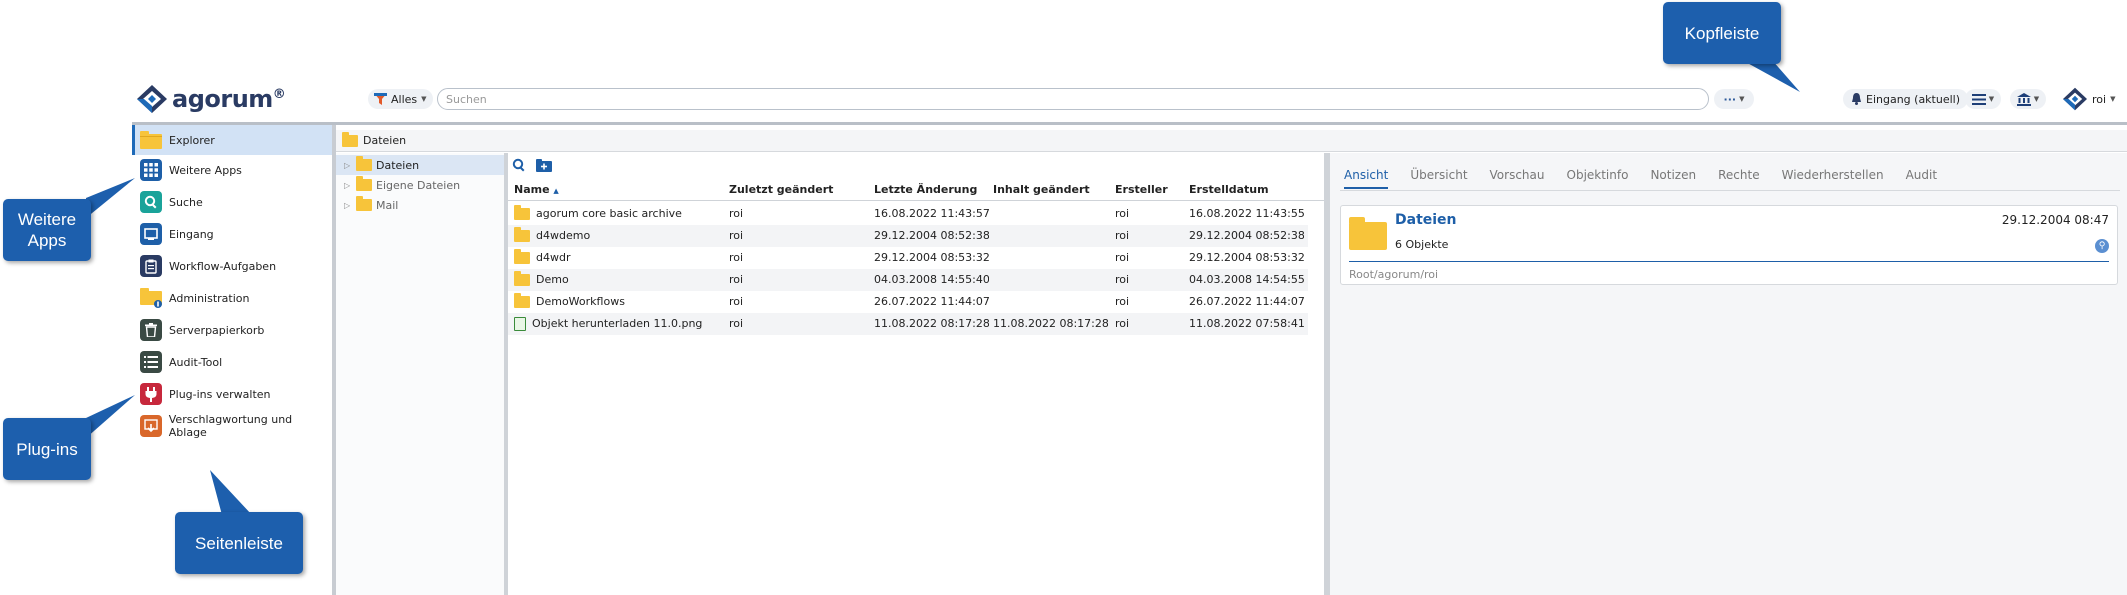 The width and height of the screenshot is (2127, 595). I want to click on search-filter-dropdown: Alles ▼, so click(400, 99).